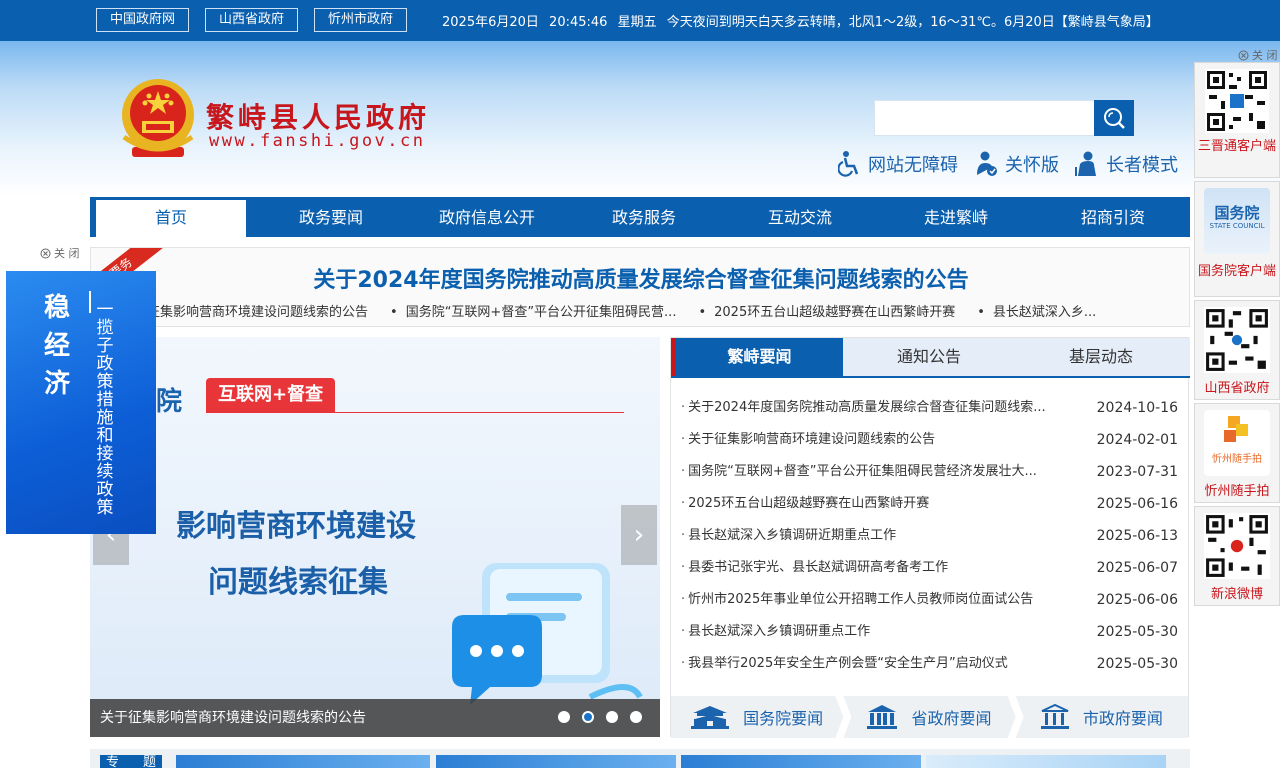 The height and width of the screenshot is (768, 1280). Describe the element at coordinates (1237, 350) in the screenshot. I see `qr-card-shanxi-gov: 山西省政府` at that location.